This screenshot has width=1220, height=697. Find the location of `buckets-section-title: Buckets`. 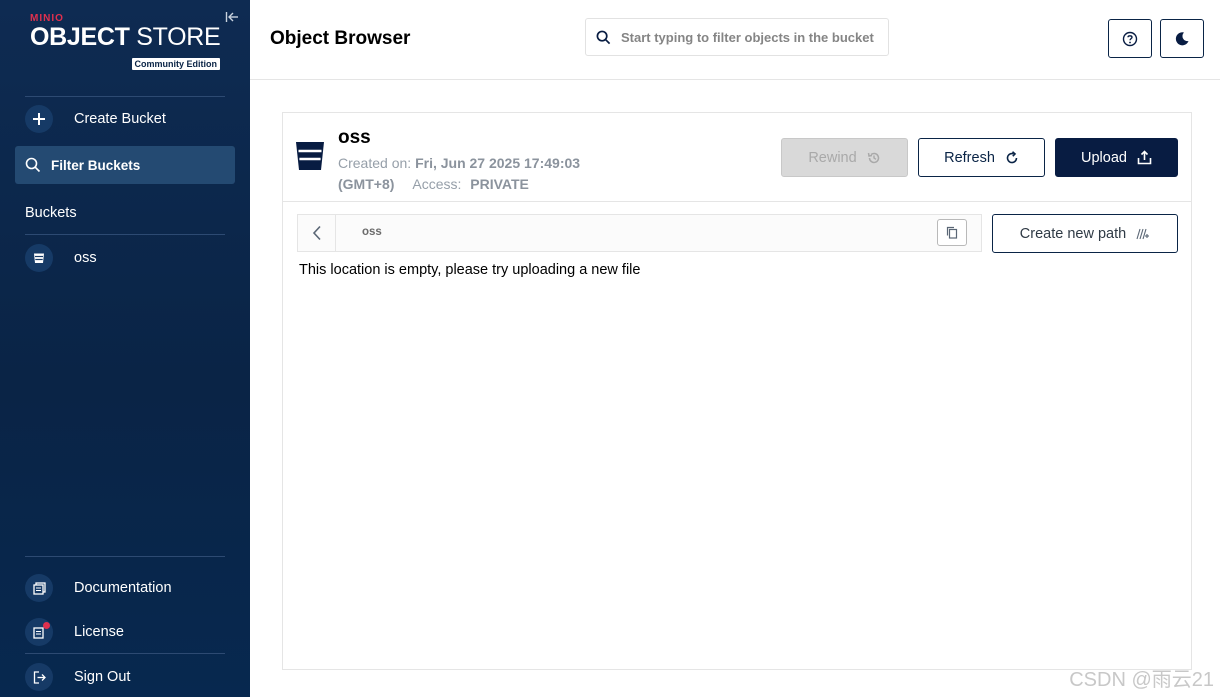

buckets-section-title: Buckets is located at coordinates (51, 213).